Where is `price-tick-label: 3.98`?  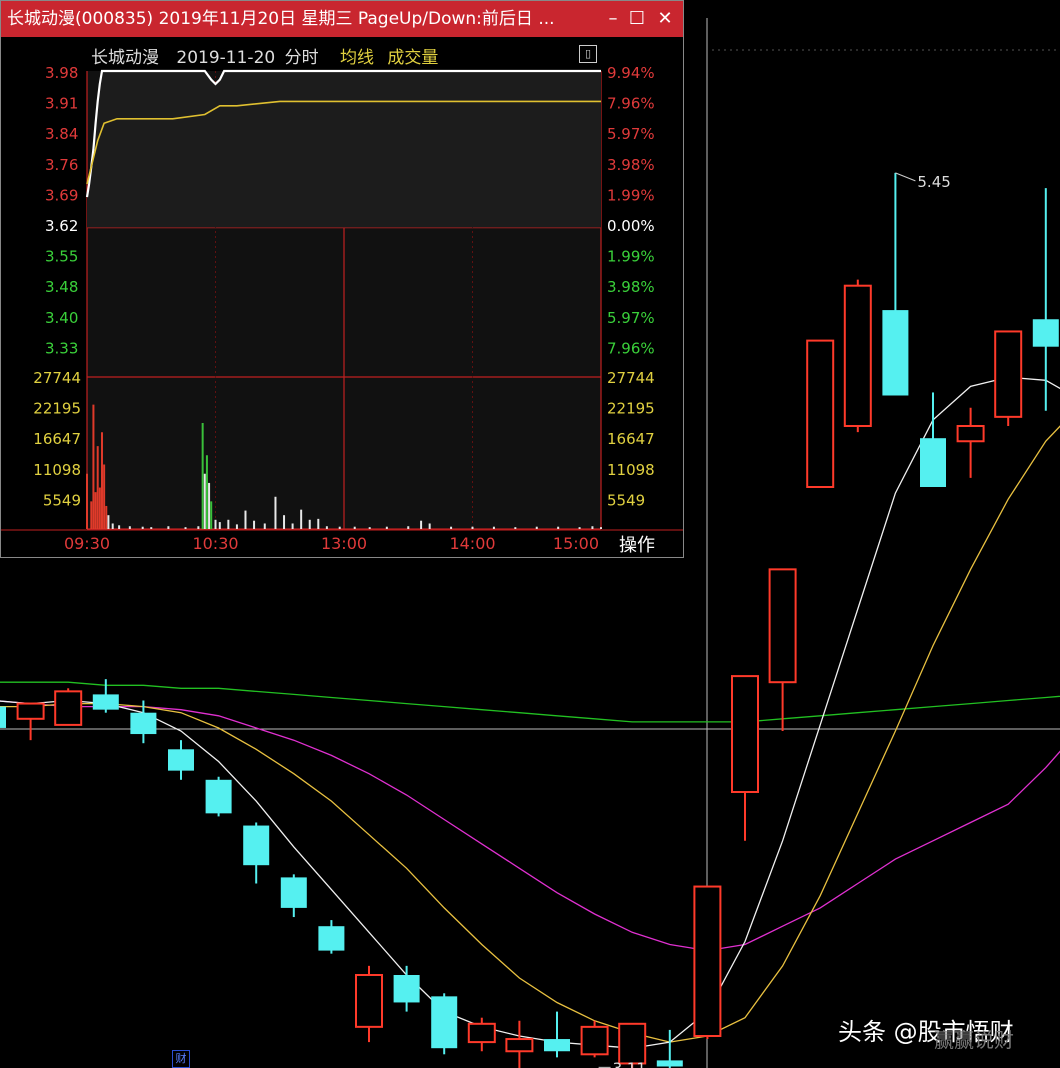
price-tick-label: 3.98 is located at coordinates (61, 73).